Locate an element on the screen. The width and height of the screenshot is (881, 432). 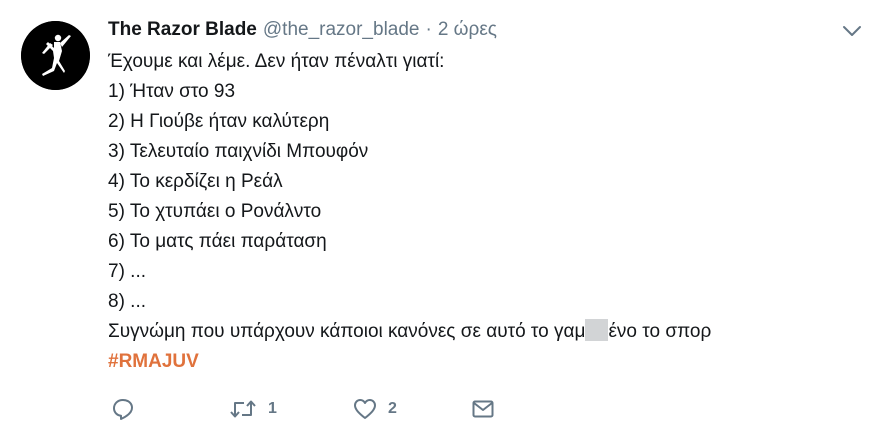
chevron-down-icon is located at coordinates (852, 31).